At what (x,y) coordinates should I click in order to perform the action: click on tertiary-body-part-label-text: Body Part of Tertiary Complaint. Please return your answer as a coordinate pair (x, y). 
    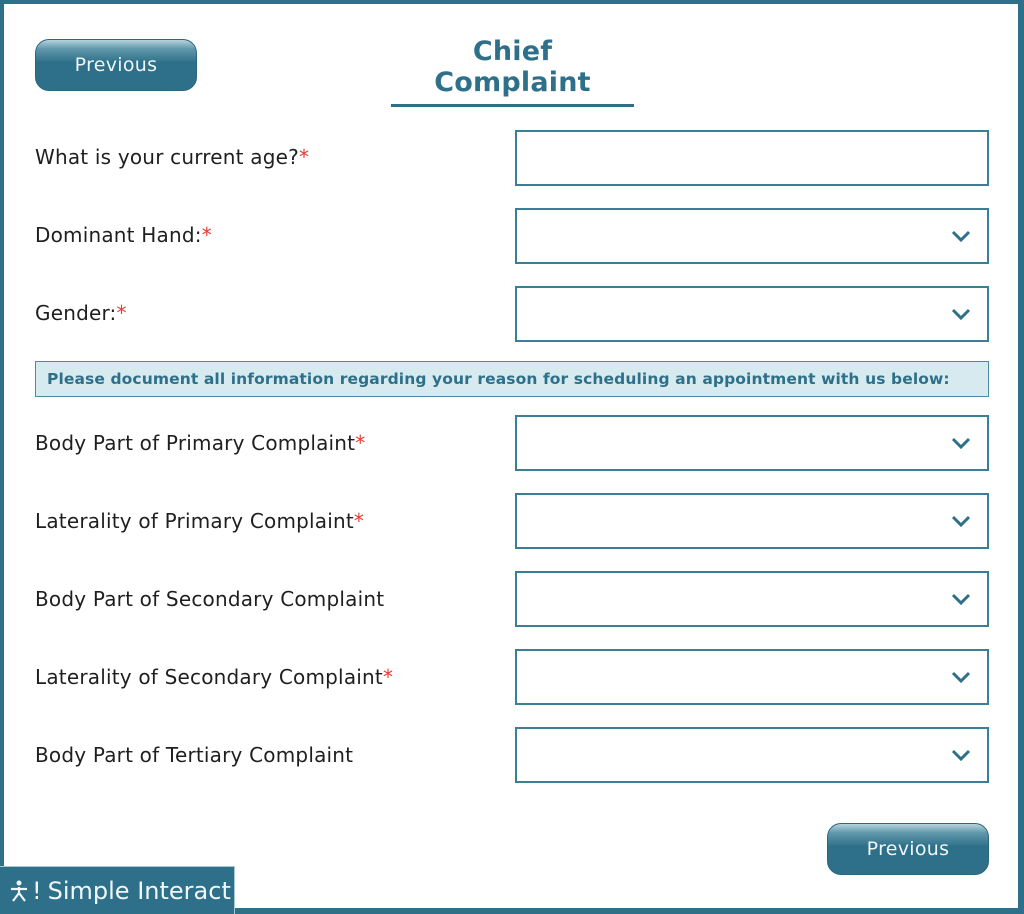
    Looking at the image, I should click on (194, 755).